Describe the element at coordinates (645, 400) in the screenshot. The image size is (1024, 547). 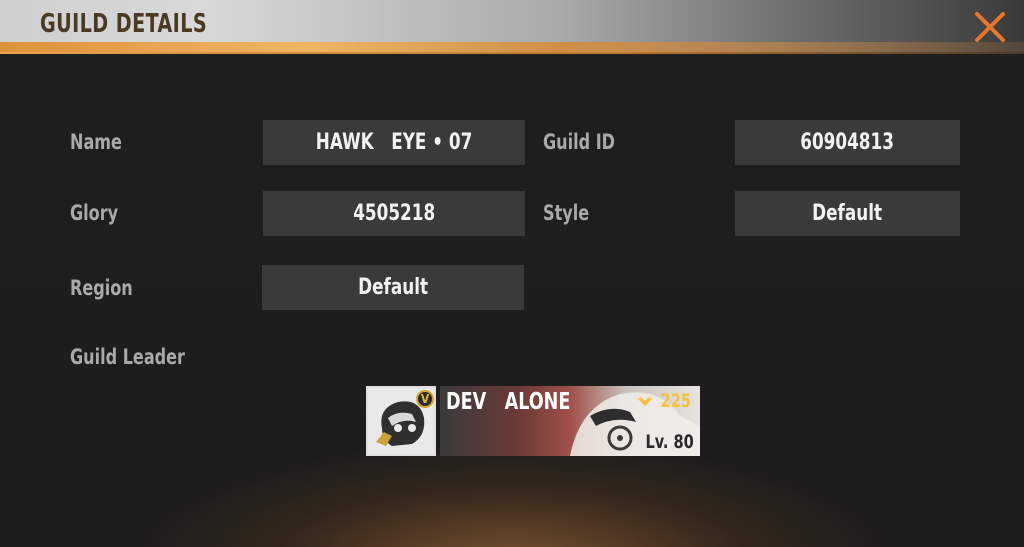
I see `wings-icon` at that location.